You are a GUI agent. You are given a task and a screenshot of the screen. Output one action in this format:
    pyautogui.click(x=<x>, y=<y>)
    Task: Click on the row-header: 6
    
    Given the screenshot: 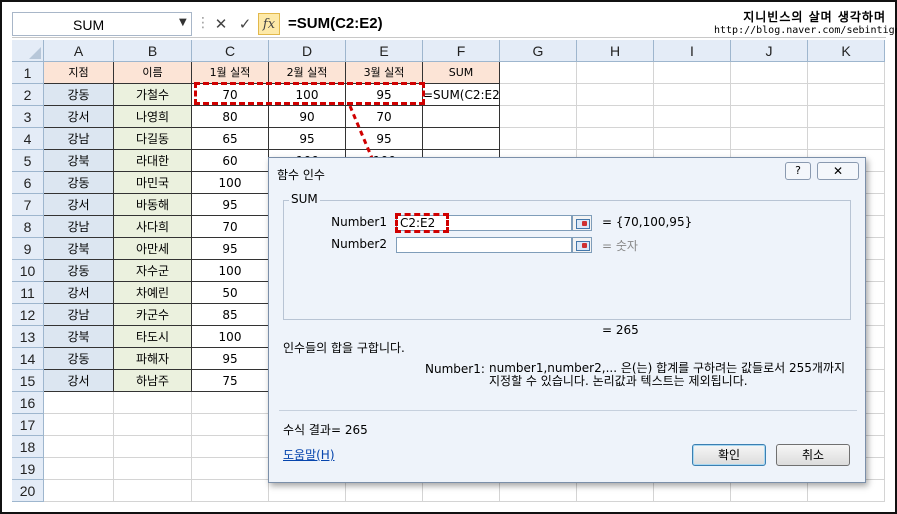 What is the action you would take?
    pyautogui.click(x=28, y=183)
    